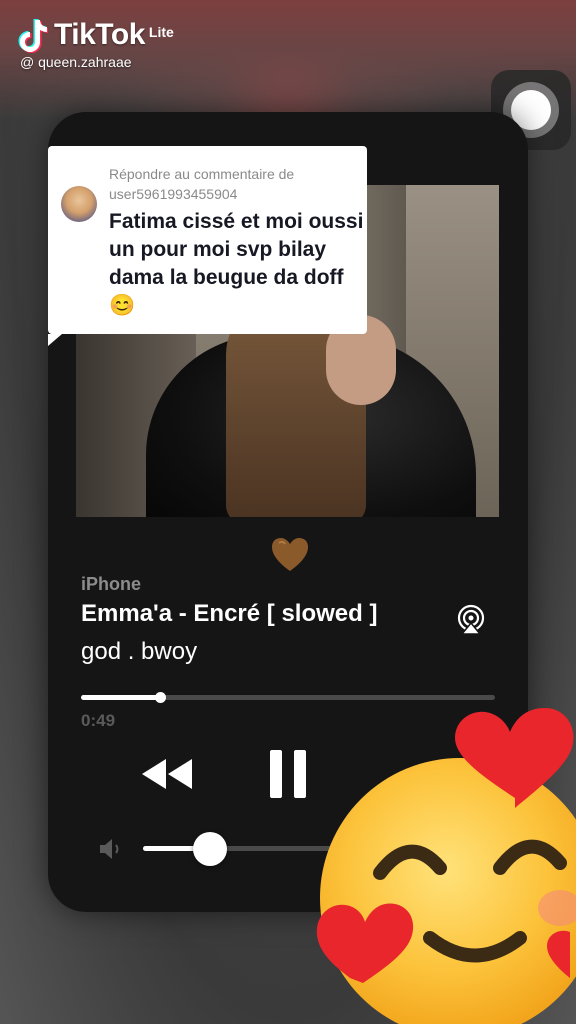  I want to click on elapsed-time: 0:49, so click(98, 720).